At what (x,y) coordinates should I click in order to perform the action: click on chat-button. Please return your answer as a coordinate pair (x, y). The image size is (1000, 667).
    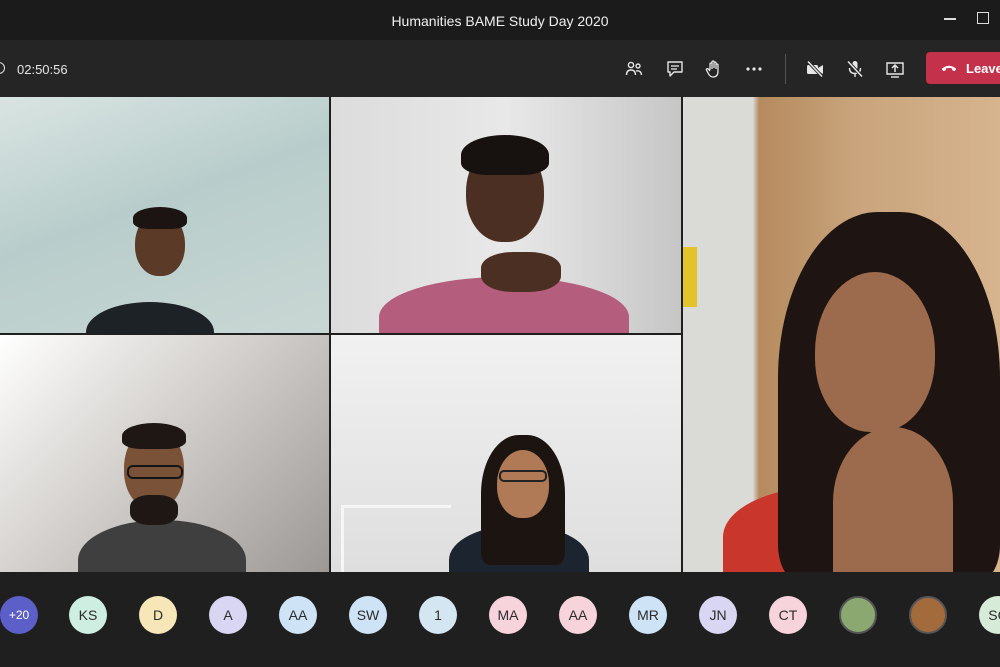
    Looking at the image, I should click on (675, 69).